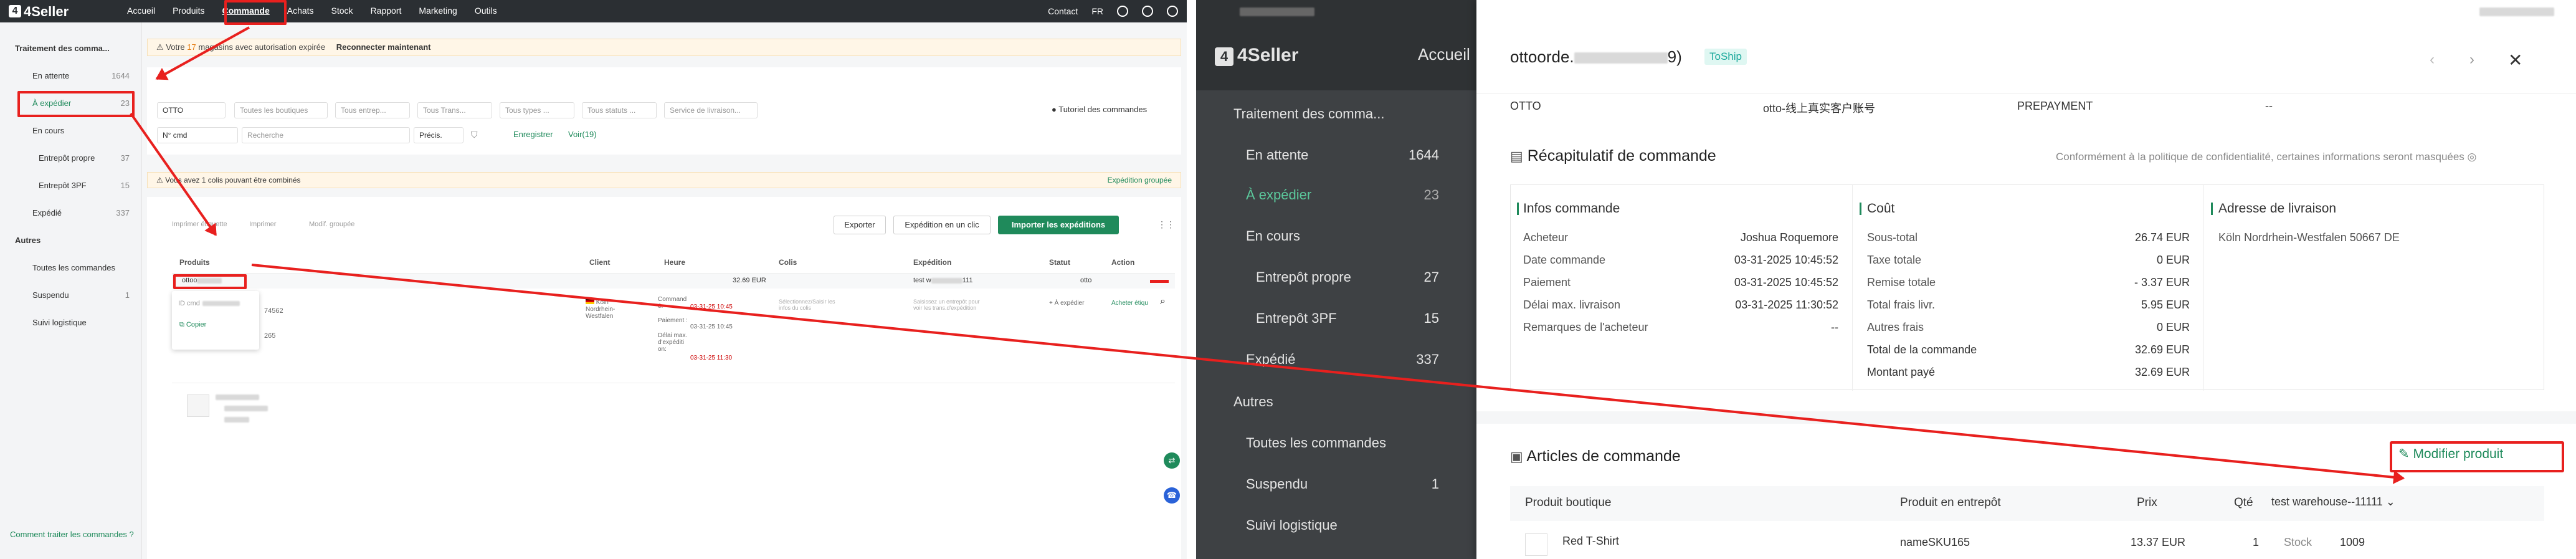  Describe the element at coordinates (2165, 305) in the screenshot. I see `shipping-fee-value: 5.95 EUR` at that location.